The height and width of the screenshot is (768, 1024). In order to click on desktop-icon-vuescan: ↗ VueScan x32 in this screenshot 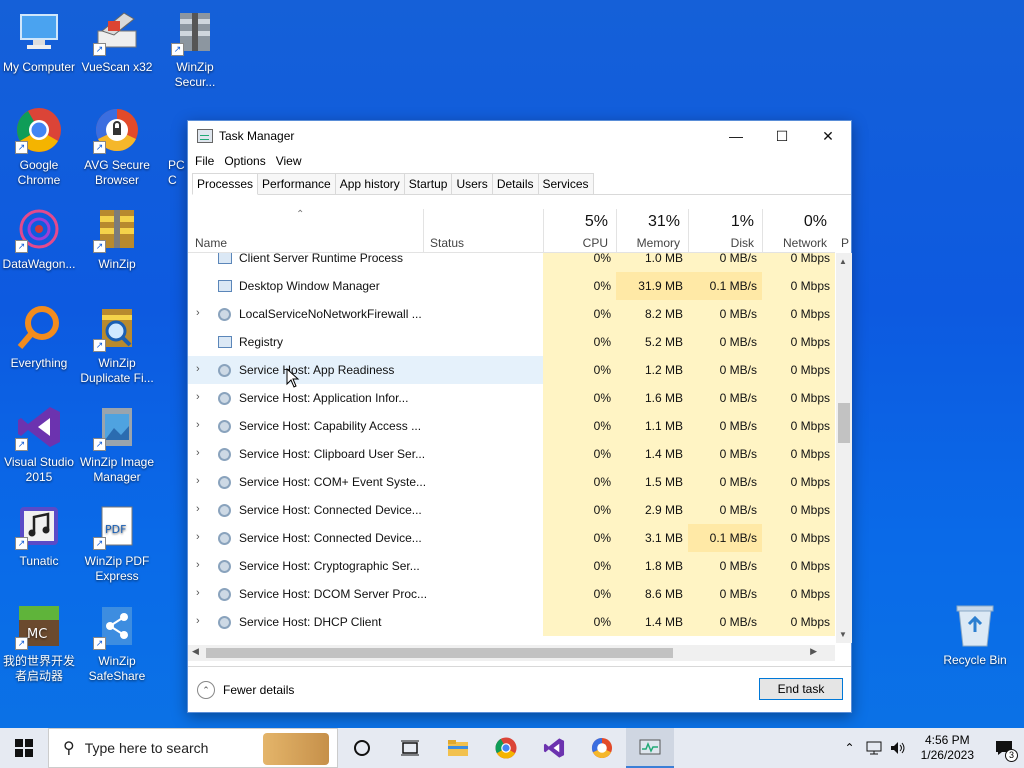, I will do `click(117, 41)`.